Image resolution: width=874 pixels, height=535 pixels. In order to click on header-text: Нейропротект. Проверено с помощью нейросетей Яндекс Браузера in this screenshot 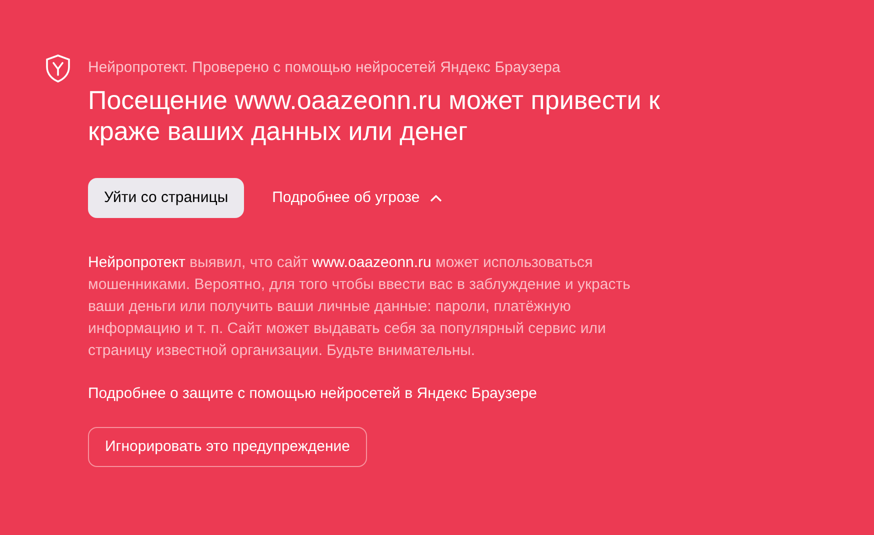, I will do `click(324, 68)`.